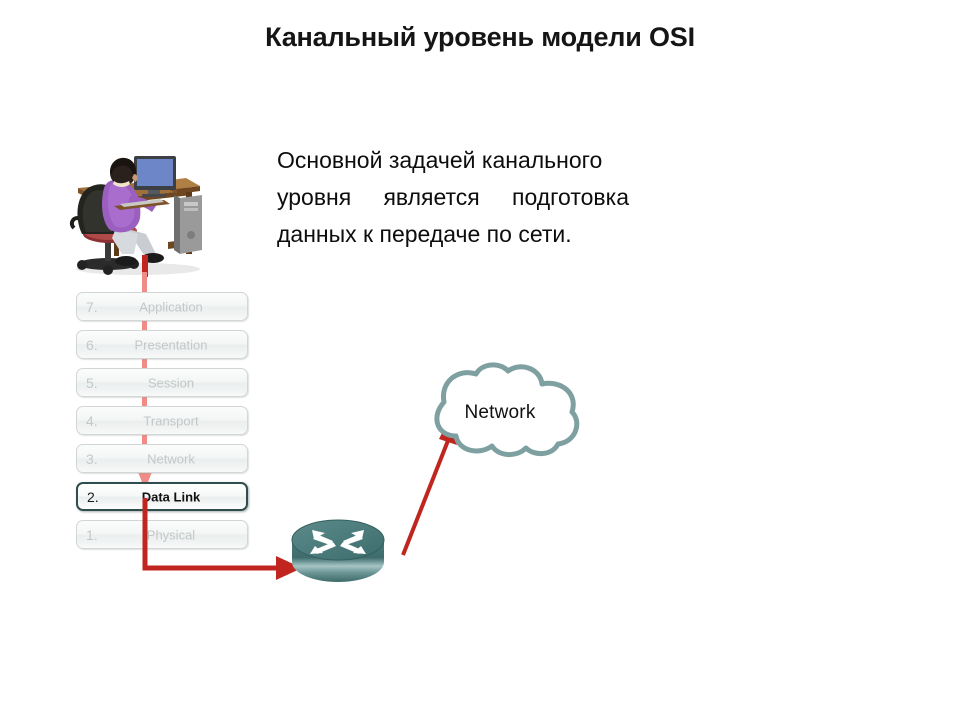 The height and width of the screenshot is (720, 960). What do you see at coordinates (480, 37) in the screenshot?
I see `page-title: Канальный уровень модели OSI` at bounding box center [480, 37].